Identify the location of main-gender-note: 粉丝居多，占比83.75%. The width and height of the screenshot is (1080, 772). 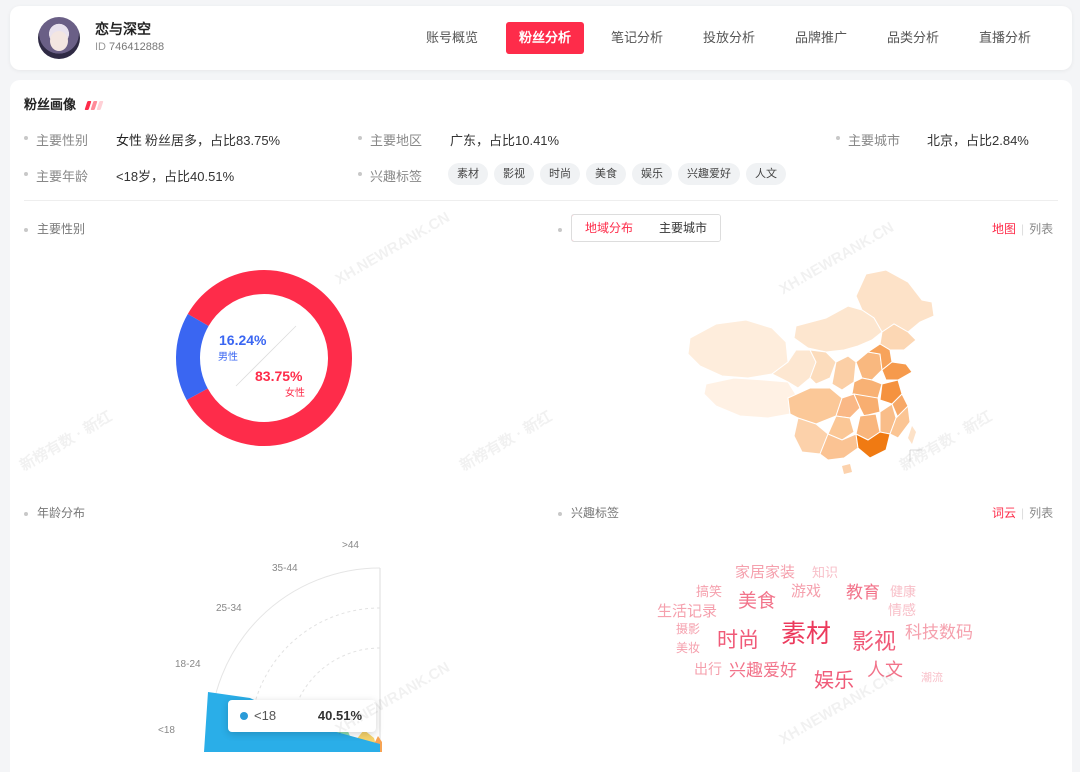
(213, 140).